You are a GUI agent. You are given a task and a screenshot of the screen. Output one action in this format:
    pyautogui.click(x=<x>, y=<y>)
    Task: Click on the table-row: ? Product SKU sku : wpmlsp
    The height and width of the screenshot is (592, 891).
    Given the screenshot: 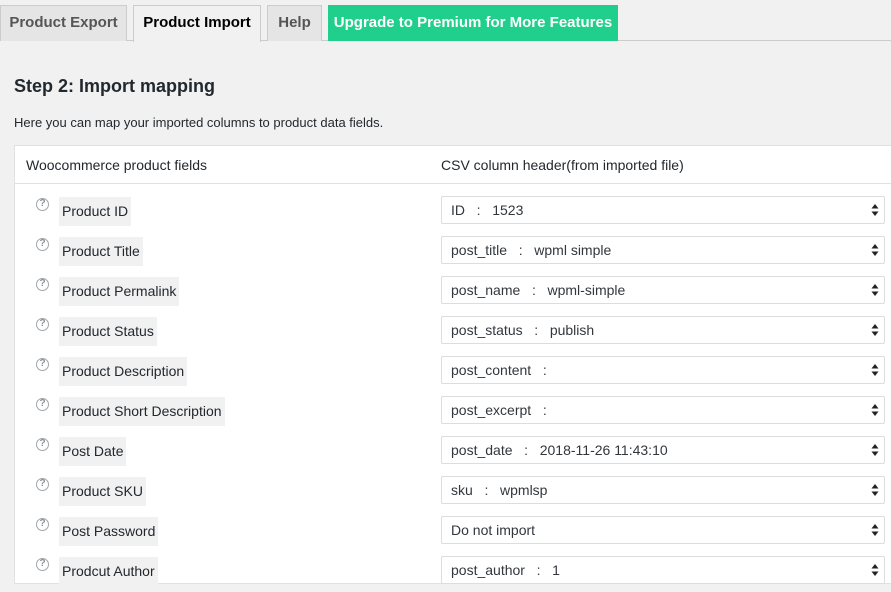 What is the action you would take?
    pyautogui.click(x=453, y=492)
    